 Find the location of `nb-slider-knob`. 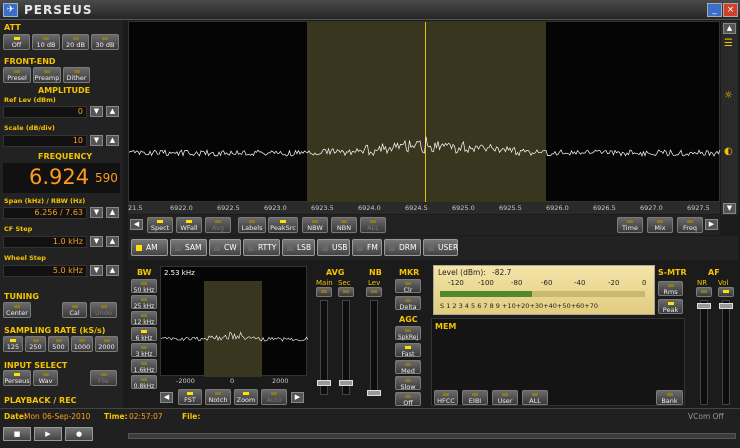

nb-slider-knob is located at coordinates (374, 393).